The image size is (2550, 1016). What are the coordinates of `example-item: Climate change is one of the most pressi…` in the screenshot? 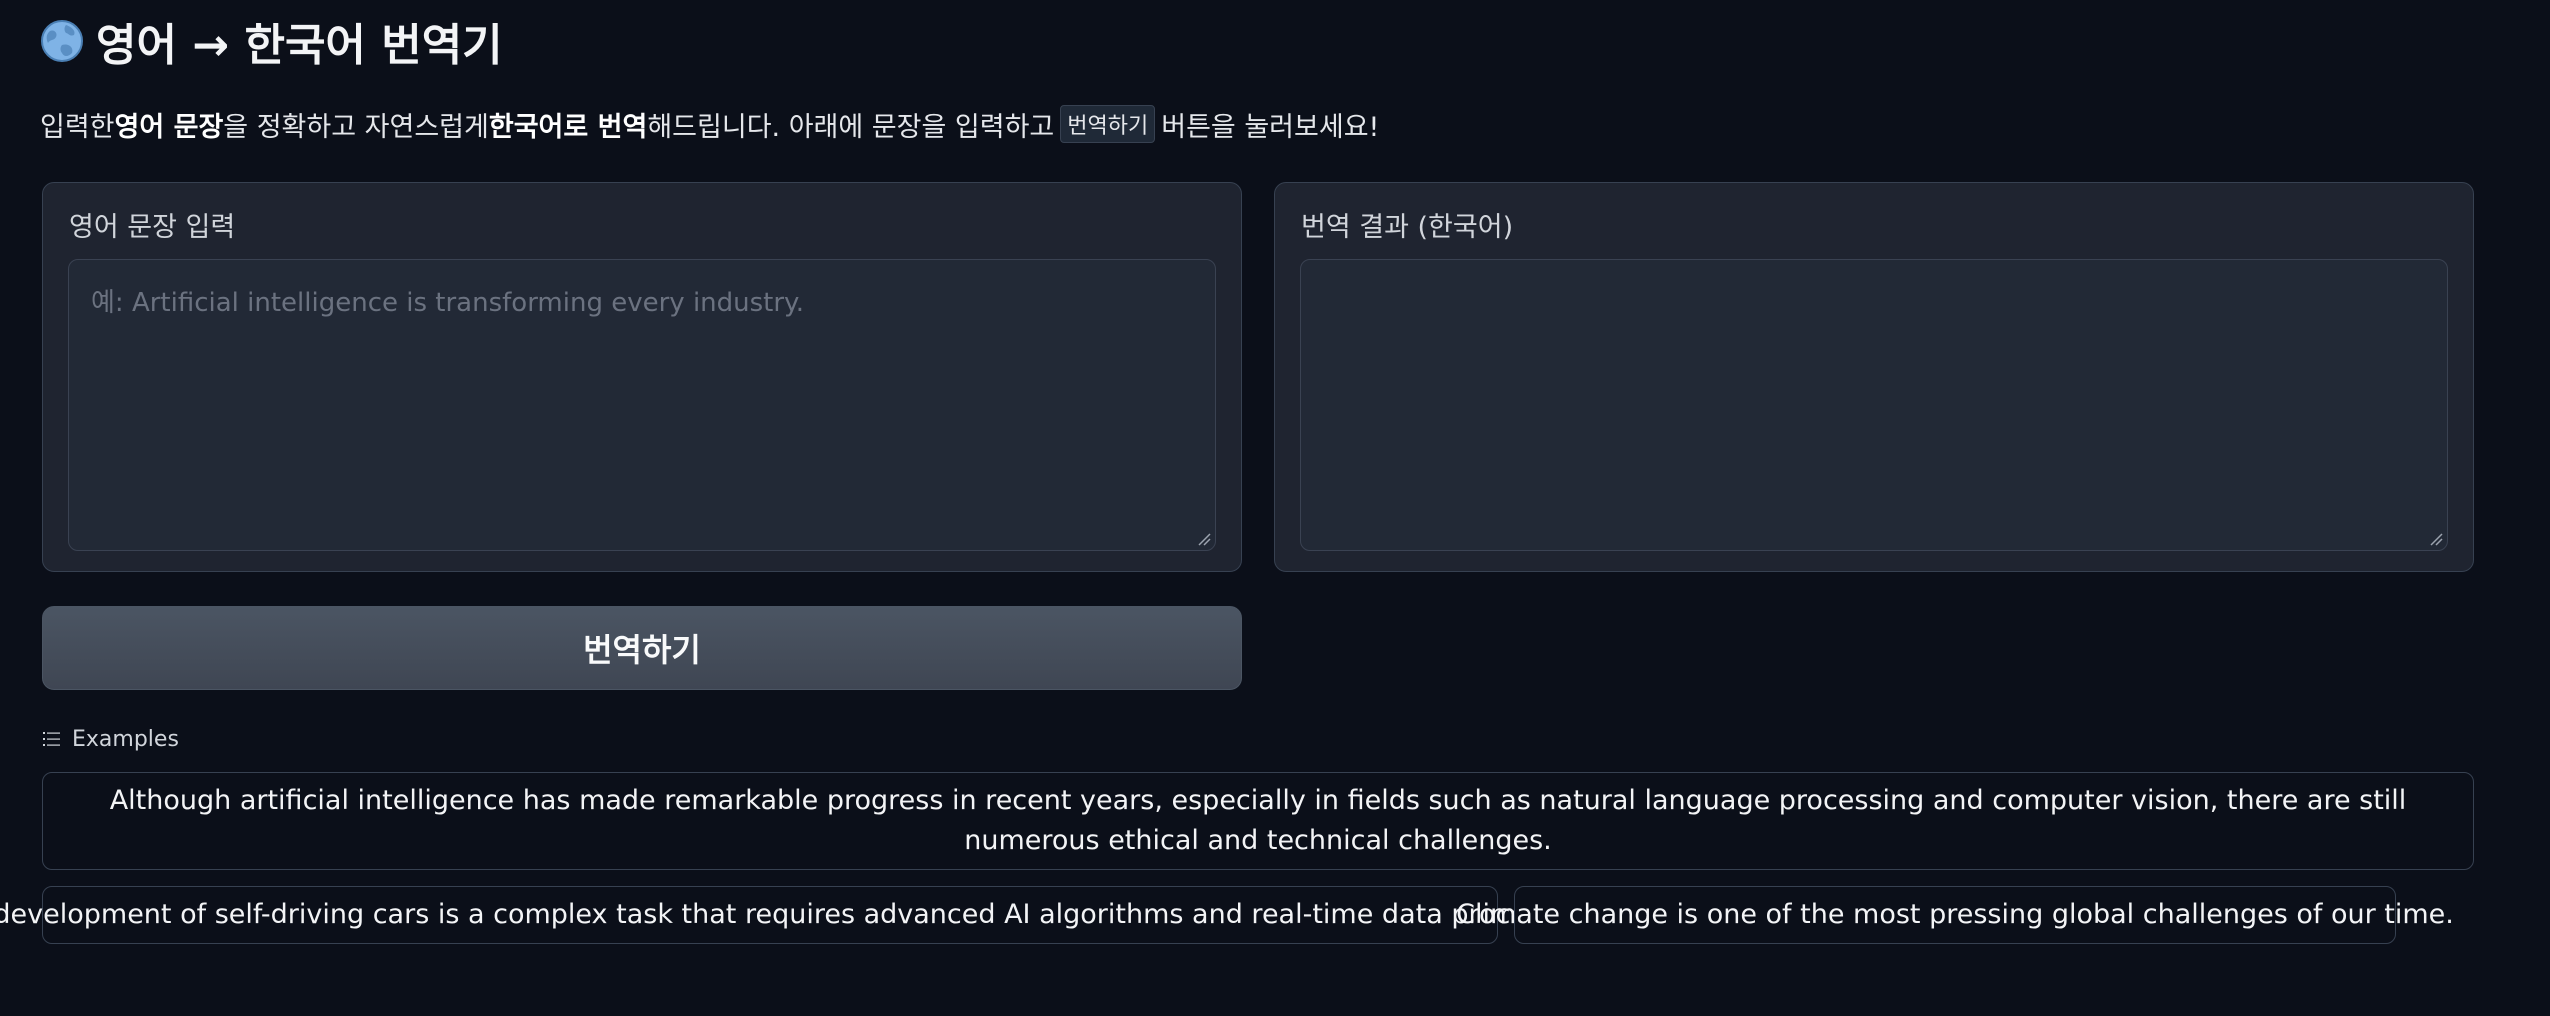 It's located at (1955, 915).